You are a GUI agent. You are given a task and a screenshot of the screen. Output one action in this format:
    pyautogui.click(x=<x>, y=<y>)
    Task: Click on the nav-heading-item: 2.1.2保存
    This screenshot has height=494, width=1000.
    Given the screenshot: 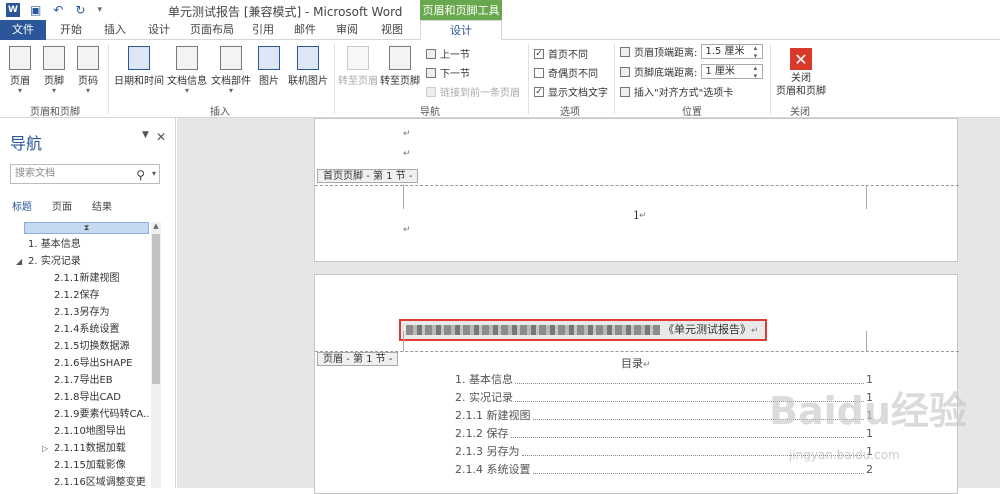 What is the action you would take?
    pyautogui.click(x=75, y=295)
    